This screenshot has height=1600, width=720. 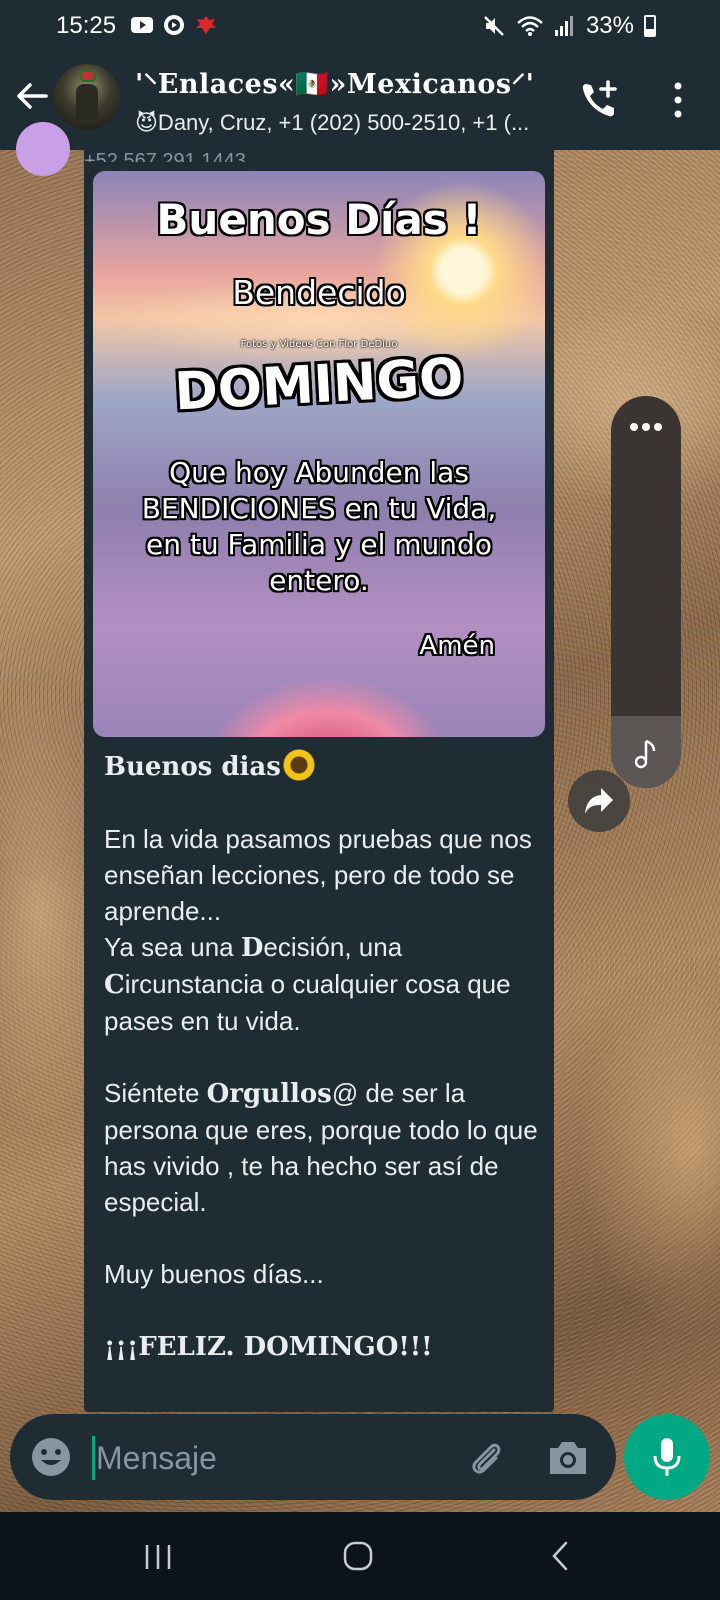 I want to click on music-note-icon, so click(x=646, y=754).